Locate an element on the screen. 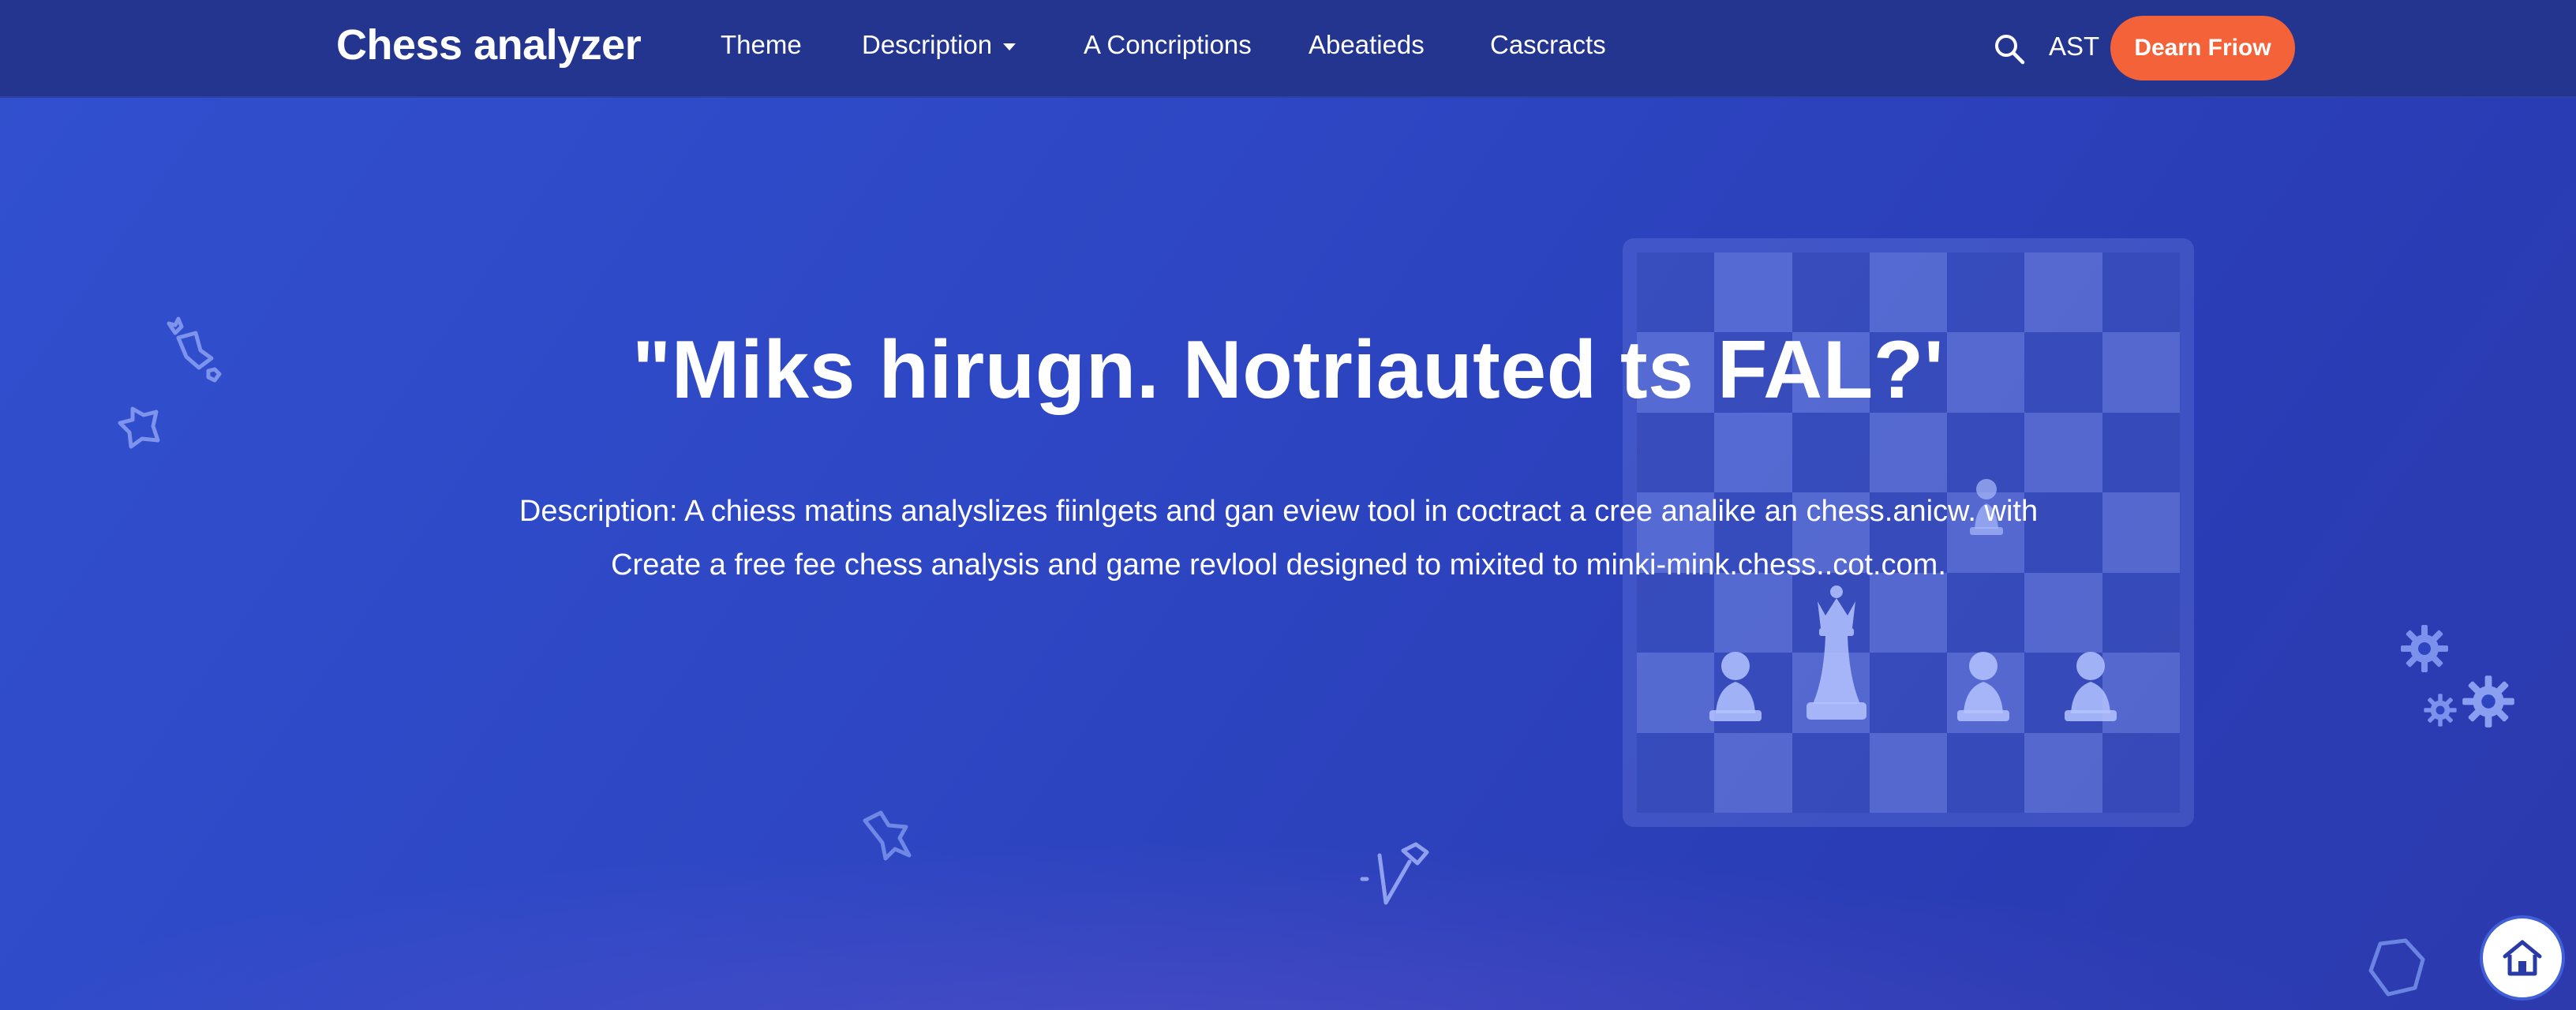  language-selector: AST is located at coordinates (2074, 47).